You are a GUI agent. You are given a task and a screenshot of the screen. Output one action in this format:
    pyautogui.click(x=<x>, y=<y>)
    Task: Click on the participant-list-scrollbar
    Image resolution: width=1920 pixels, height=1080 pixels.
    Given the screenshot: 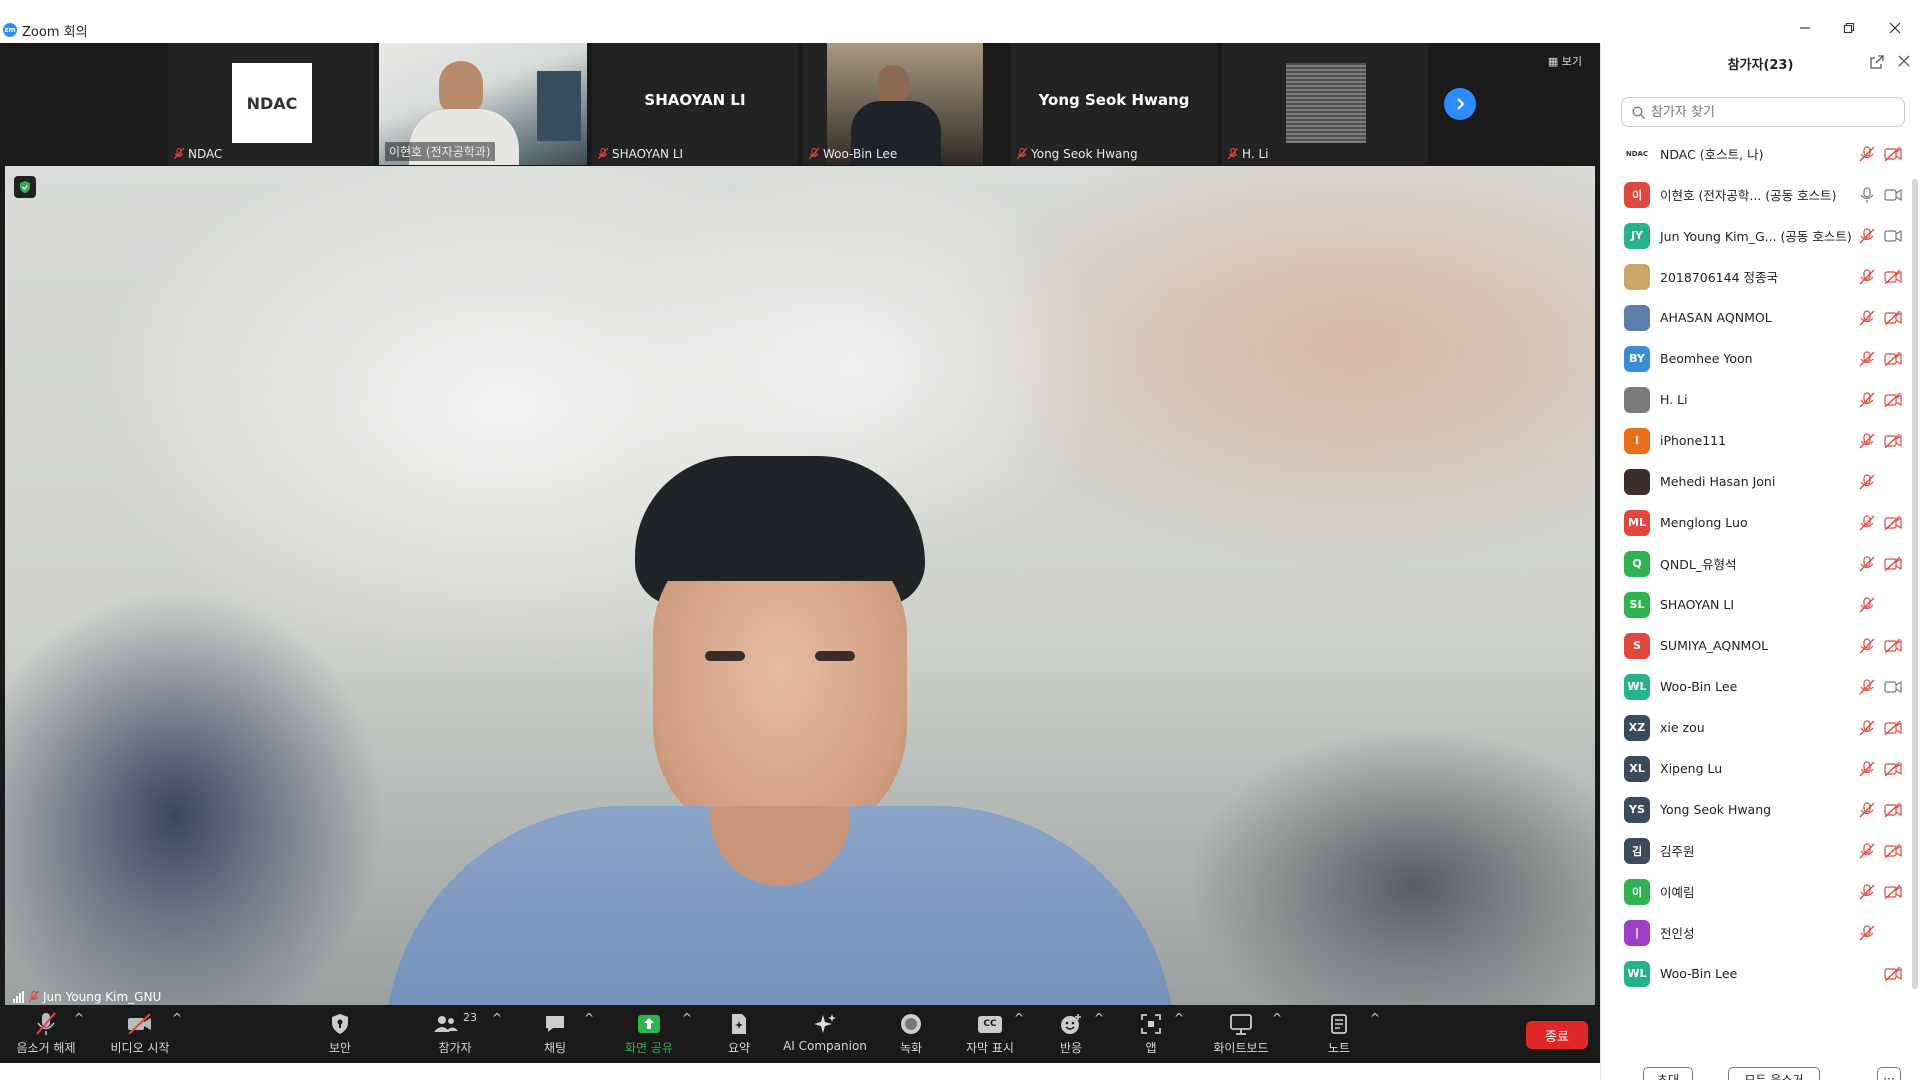 What is the action you would take?
    pyautogui.click(x=1915, y=584)
    